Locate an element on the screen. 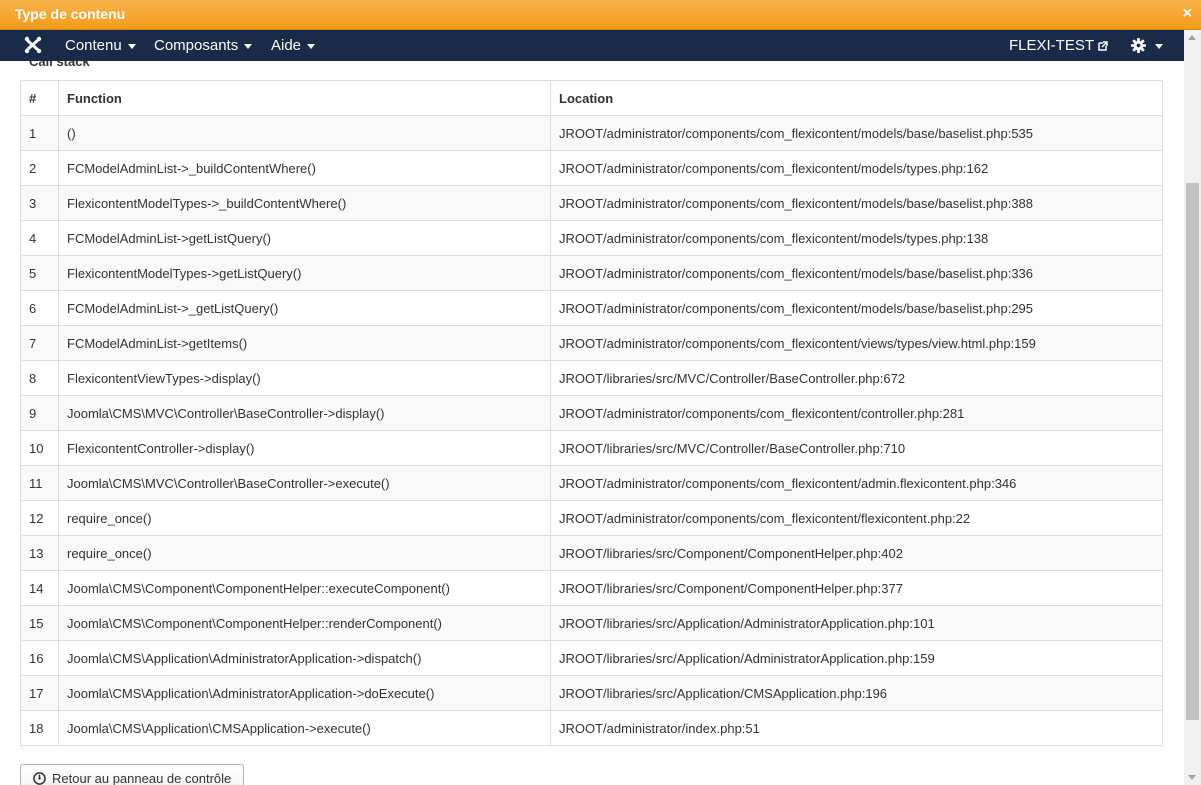 The image size is (1201, 785). modal-title: Type de contenu is located at coordinates (70, 14).